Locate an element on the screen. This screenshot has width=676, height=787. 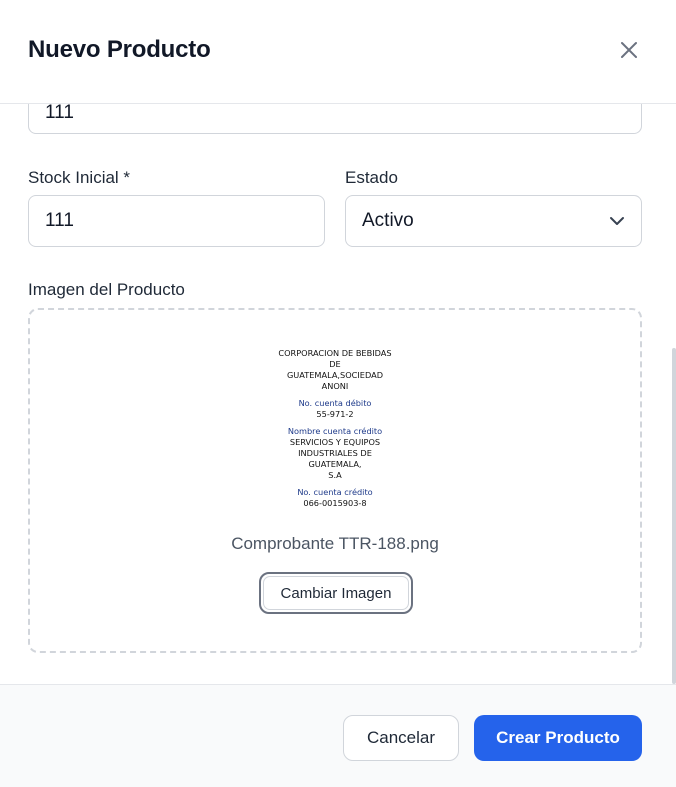
preview-line: SERVICIOS Y EQUIPOS is located at coordinates (335, 442).